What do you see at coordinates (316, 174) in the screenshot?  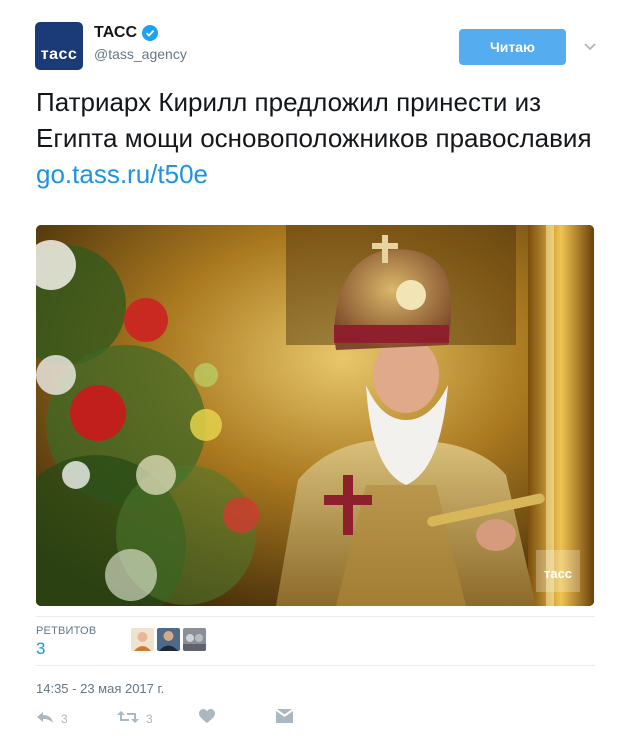 I see `tweet-link: go.tass.ru/t50e` at bounding box center [316, 174].